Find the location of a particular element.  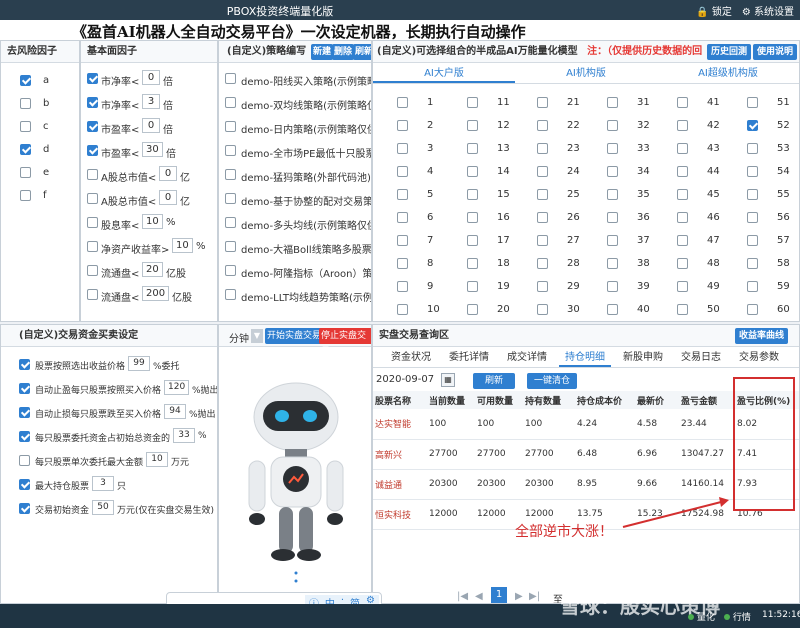

capital-setting-input: 50 is located at coordinates (103, 507).